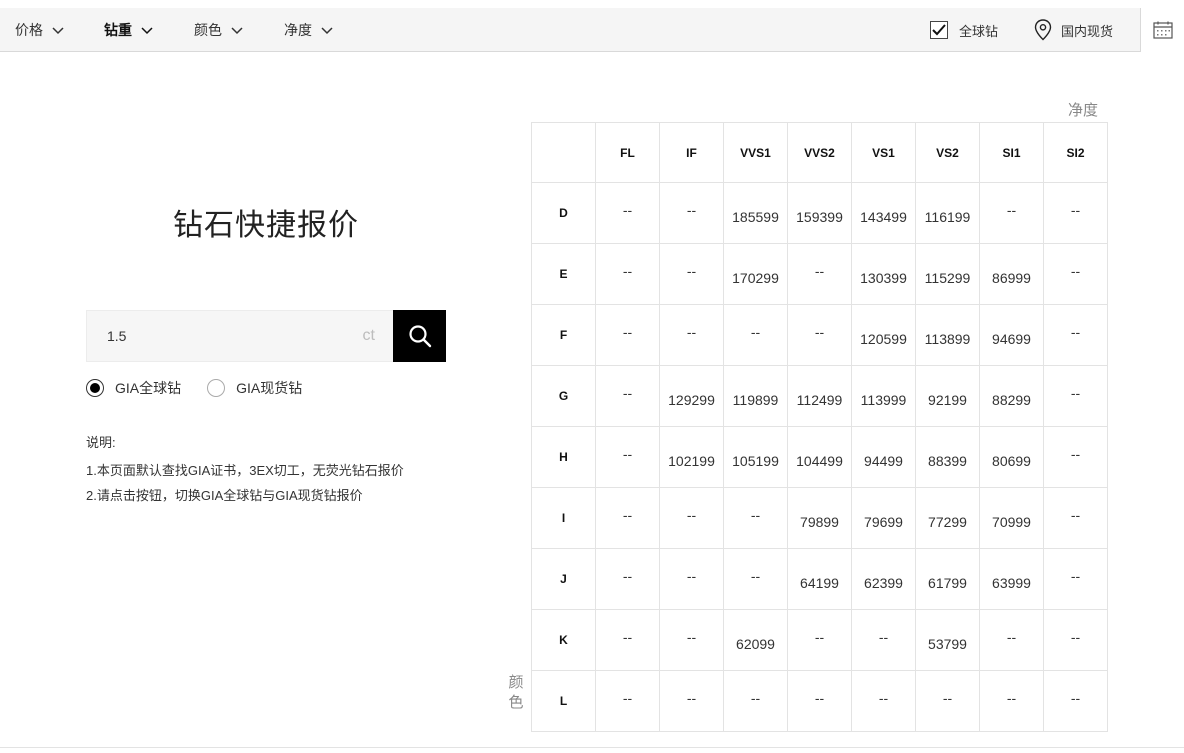 This screenshot has height=753, width=1184. Describe the element at coordinates (755, 152) in the screenshot. I see `column-header: VVS1` at that location.